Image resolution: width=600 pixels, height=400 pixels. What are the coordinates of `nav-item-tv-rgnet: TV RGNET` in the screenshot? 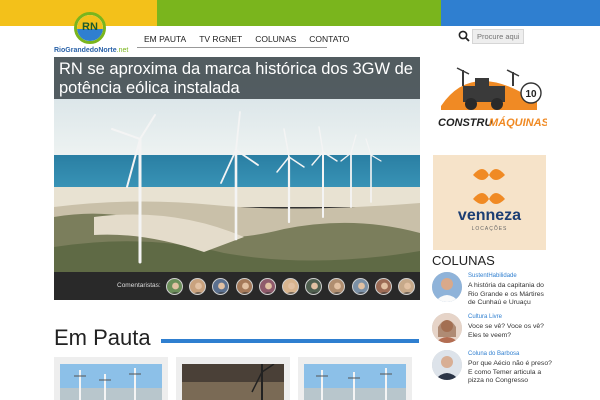 It's located at (220, 38).